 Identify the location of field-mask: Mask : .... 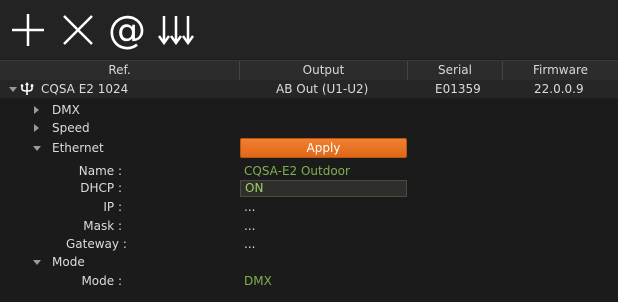
(309, 226).